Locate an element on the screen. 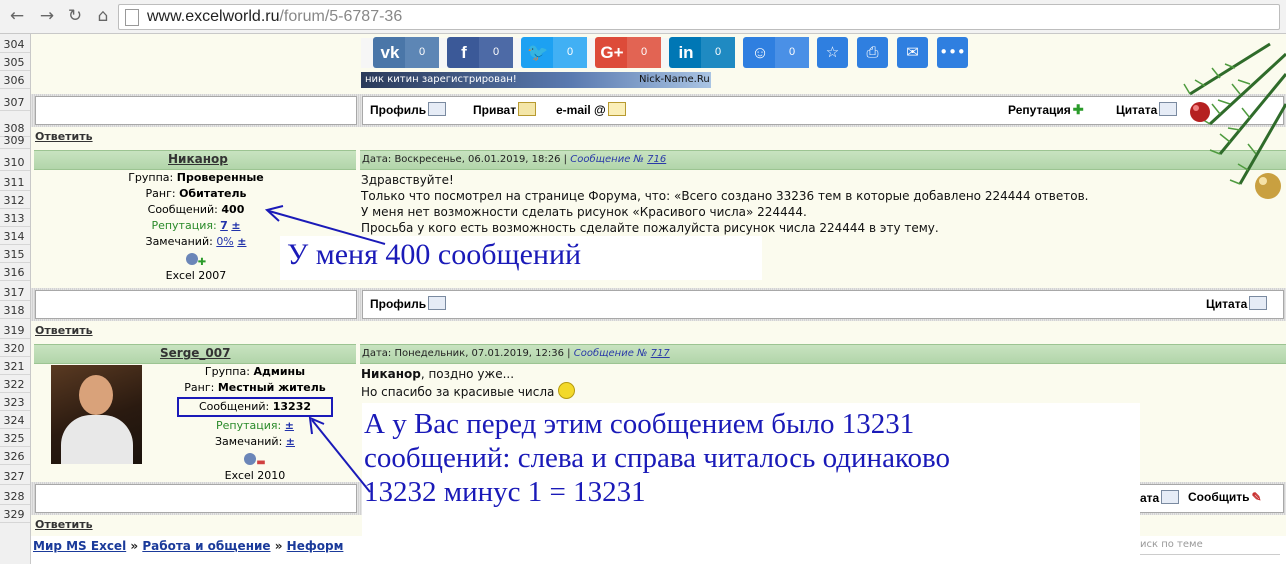 This screenshot has height=564, width=1286. annotation2-line: А у Вас перед этим сообщением было 13231 is located at coordinates (639, 424).